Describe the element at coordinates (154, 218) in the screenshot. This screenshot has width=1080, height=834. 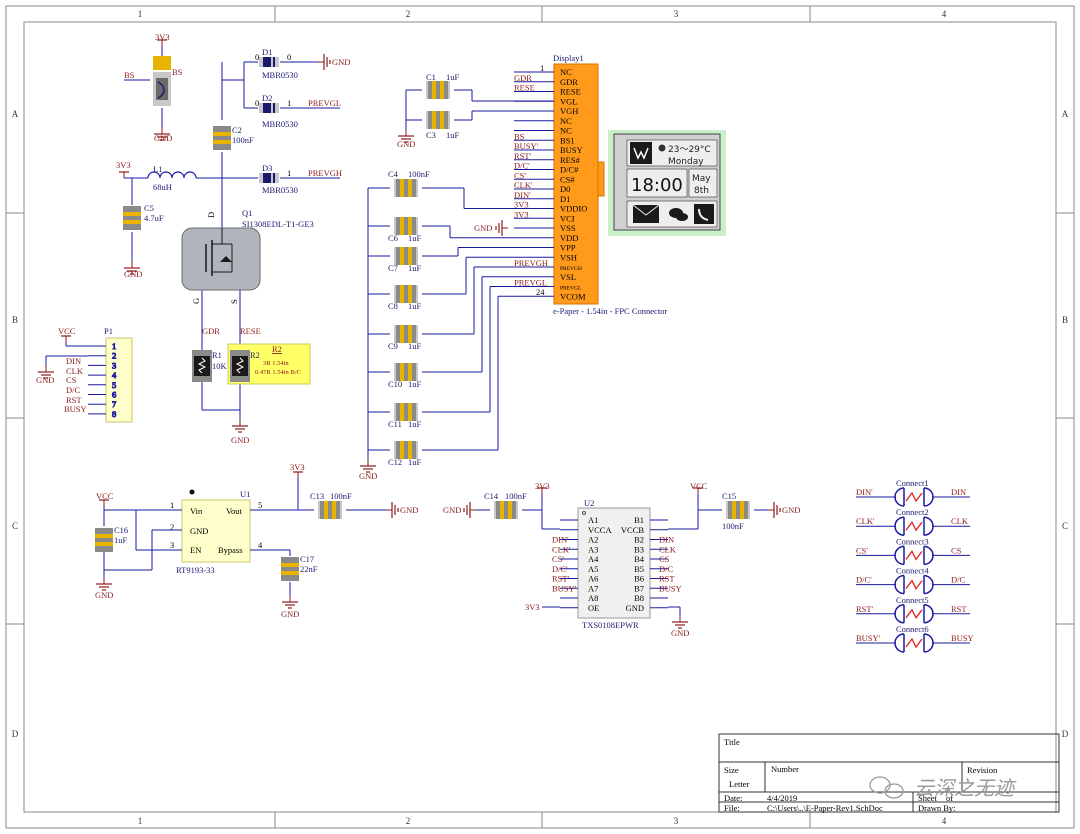
I see `c5-value: 4.7uF` at that location.